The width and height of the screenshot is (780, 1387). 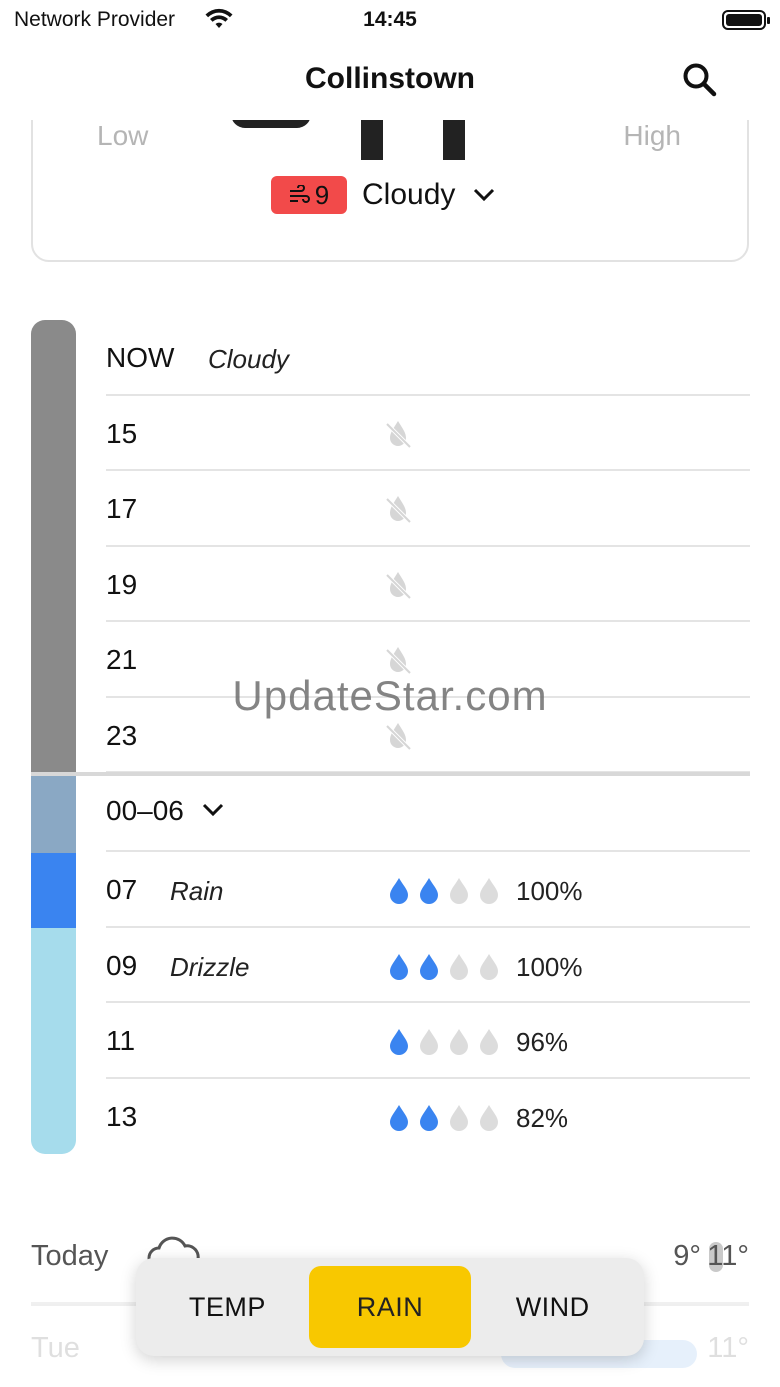 I want to click on hourly-row: NOW Cloudy, so click(x=428, y=358).